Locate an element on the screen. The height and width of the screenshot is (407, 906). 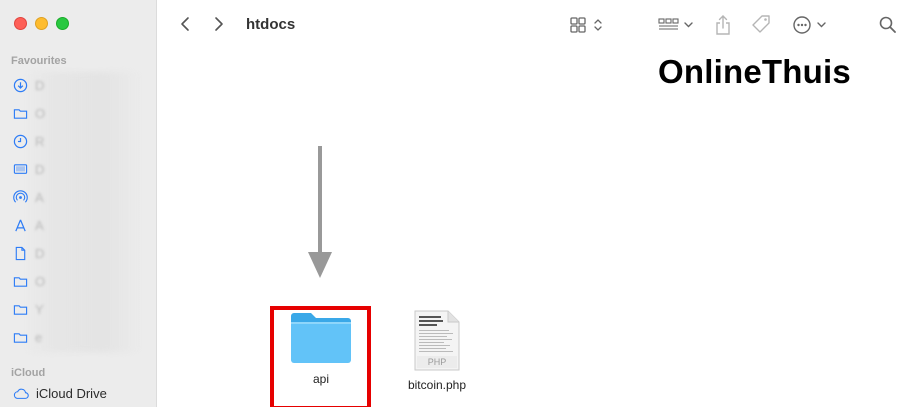
chevron-left-icon is located at coordinates (185, 24).